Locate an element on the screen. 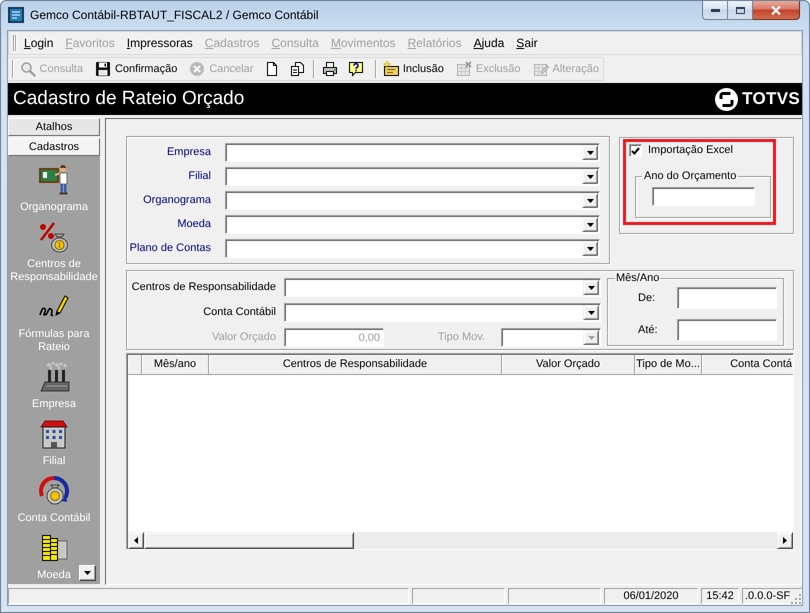 This screenshot has height=613, width=810. field-label: Empresa is located at coordinates (188, 152).